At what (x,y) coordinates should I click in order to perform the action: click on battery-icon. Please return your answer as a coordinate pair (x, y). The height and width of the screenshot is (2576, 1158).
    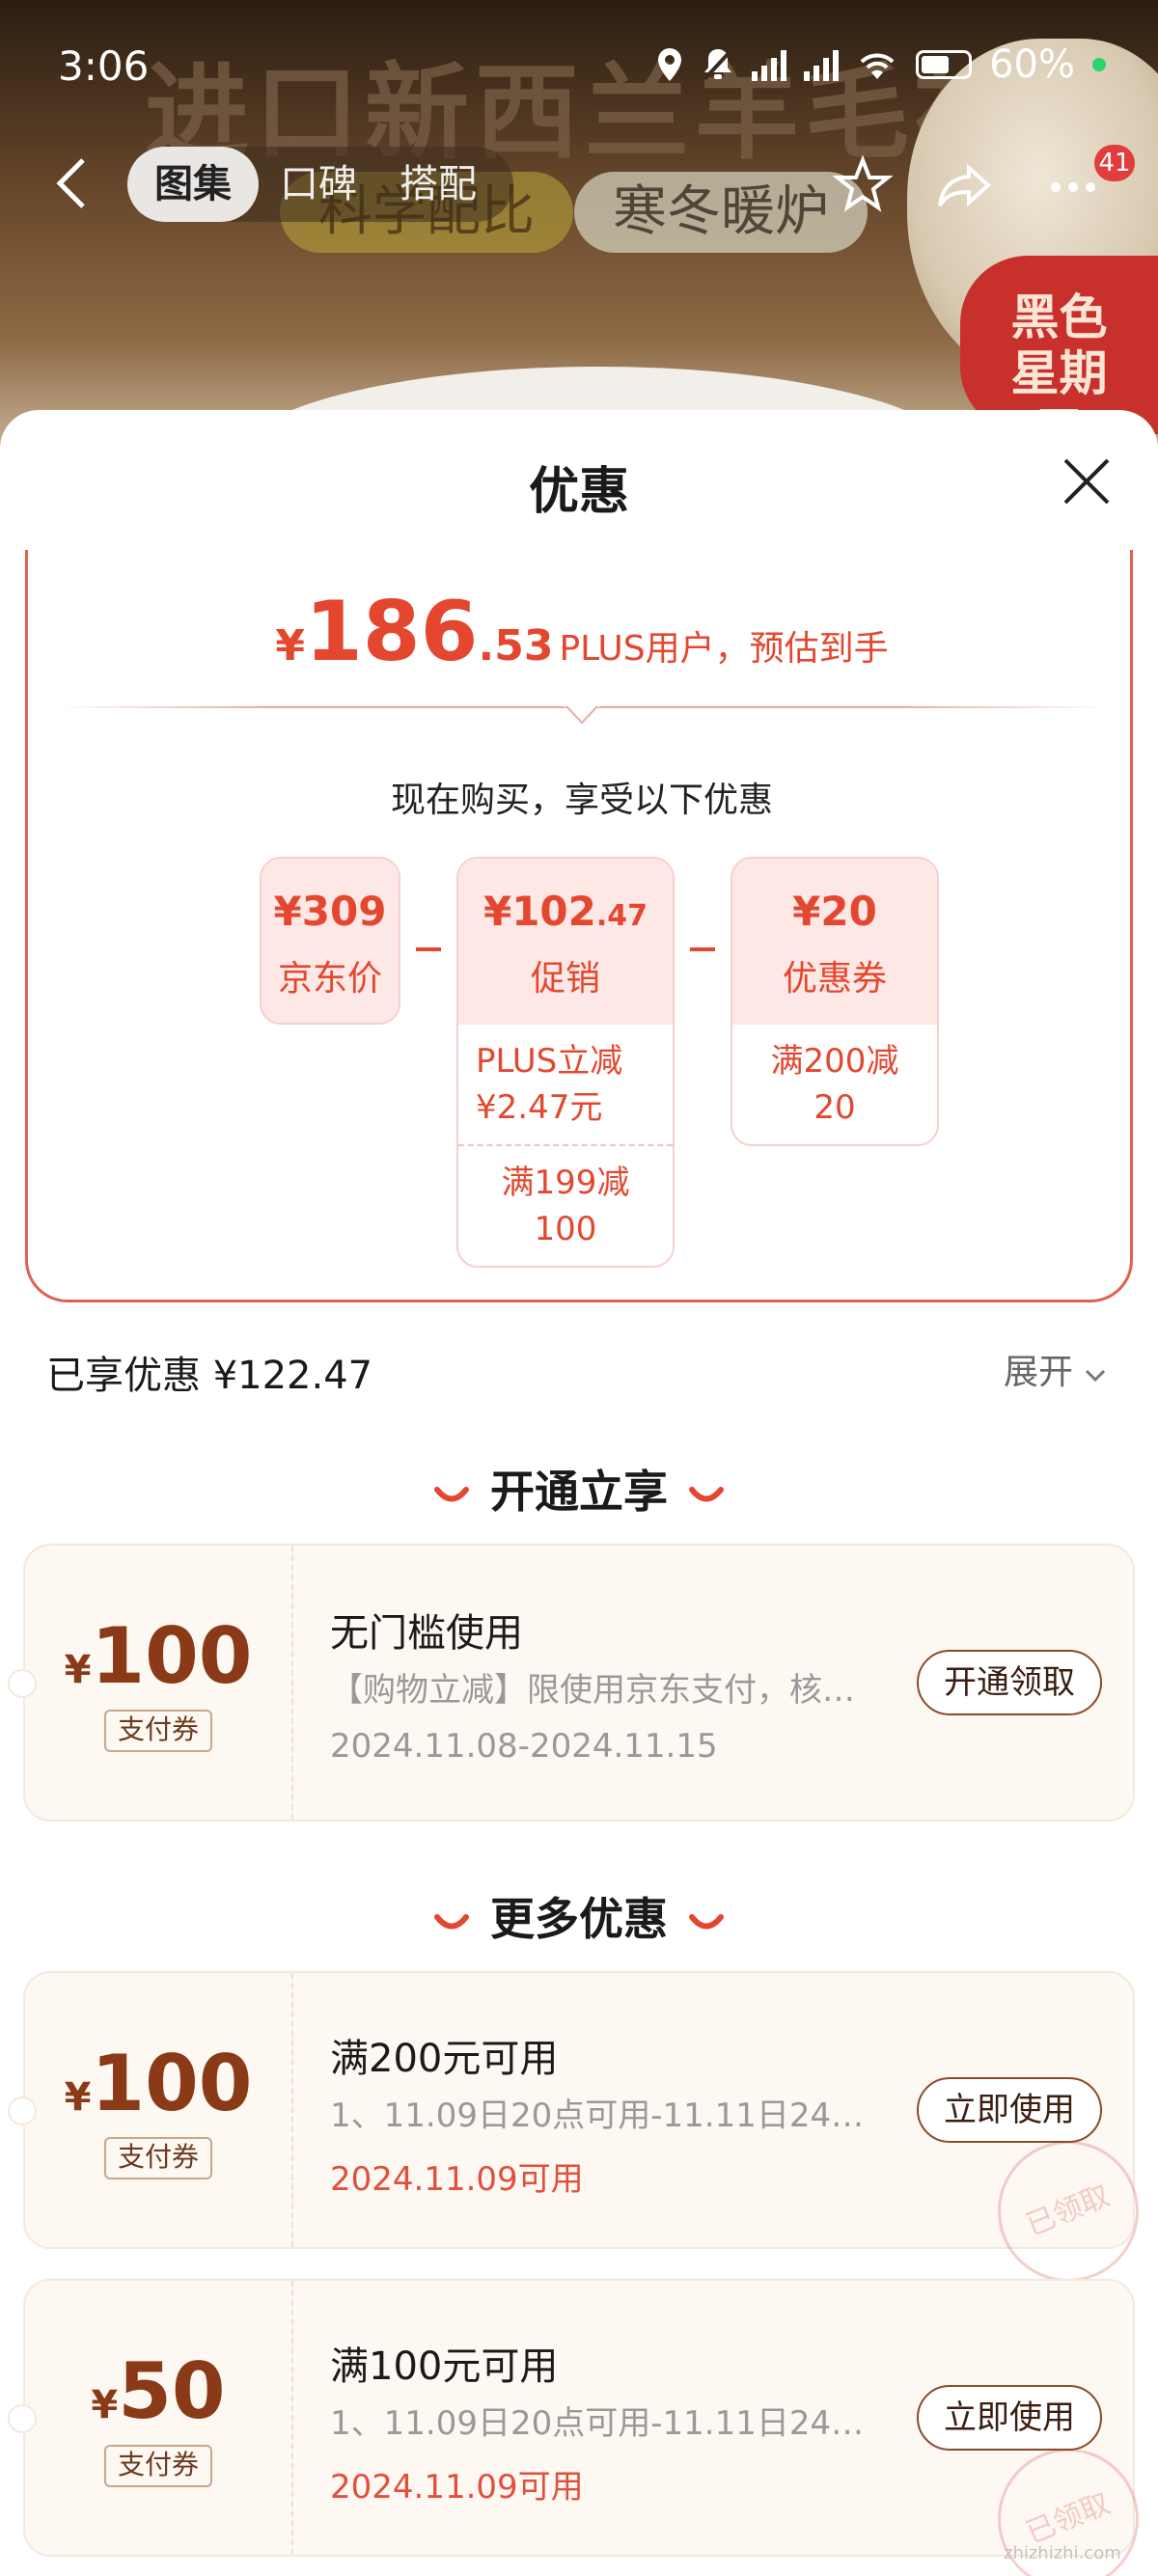
    Looking at the image, I should click on (944, 64).